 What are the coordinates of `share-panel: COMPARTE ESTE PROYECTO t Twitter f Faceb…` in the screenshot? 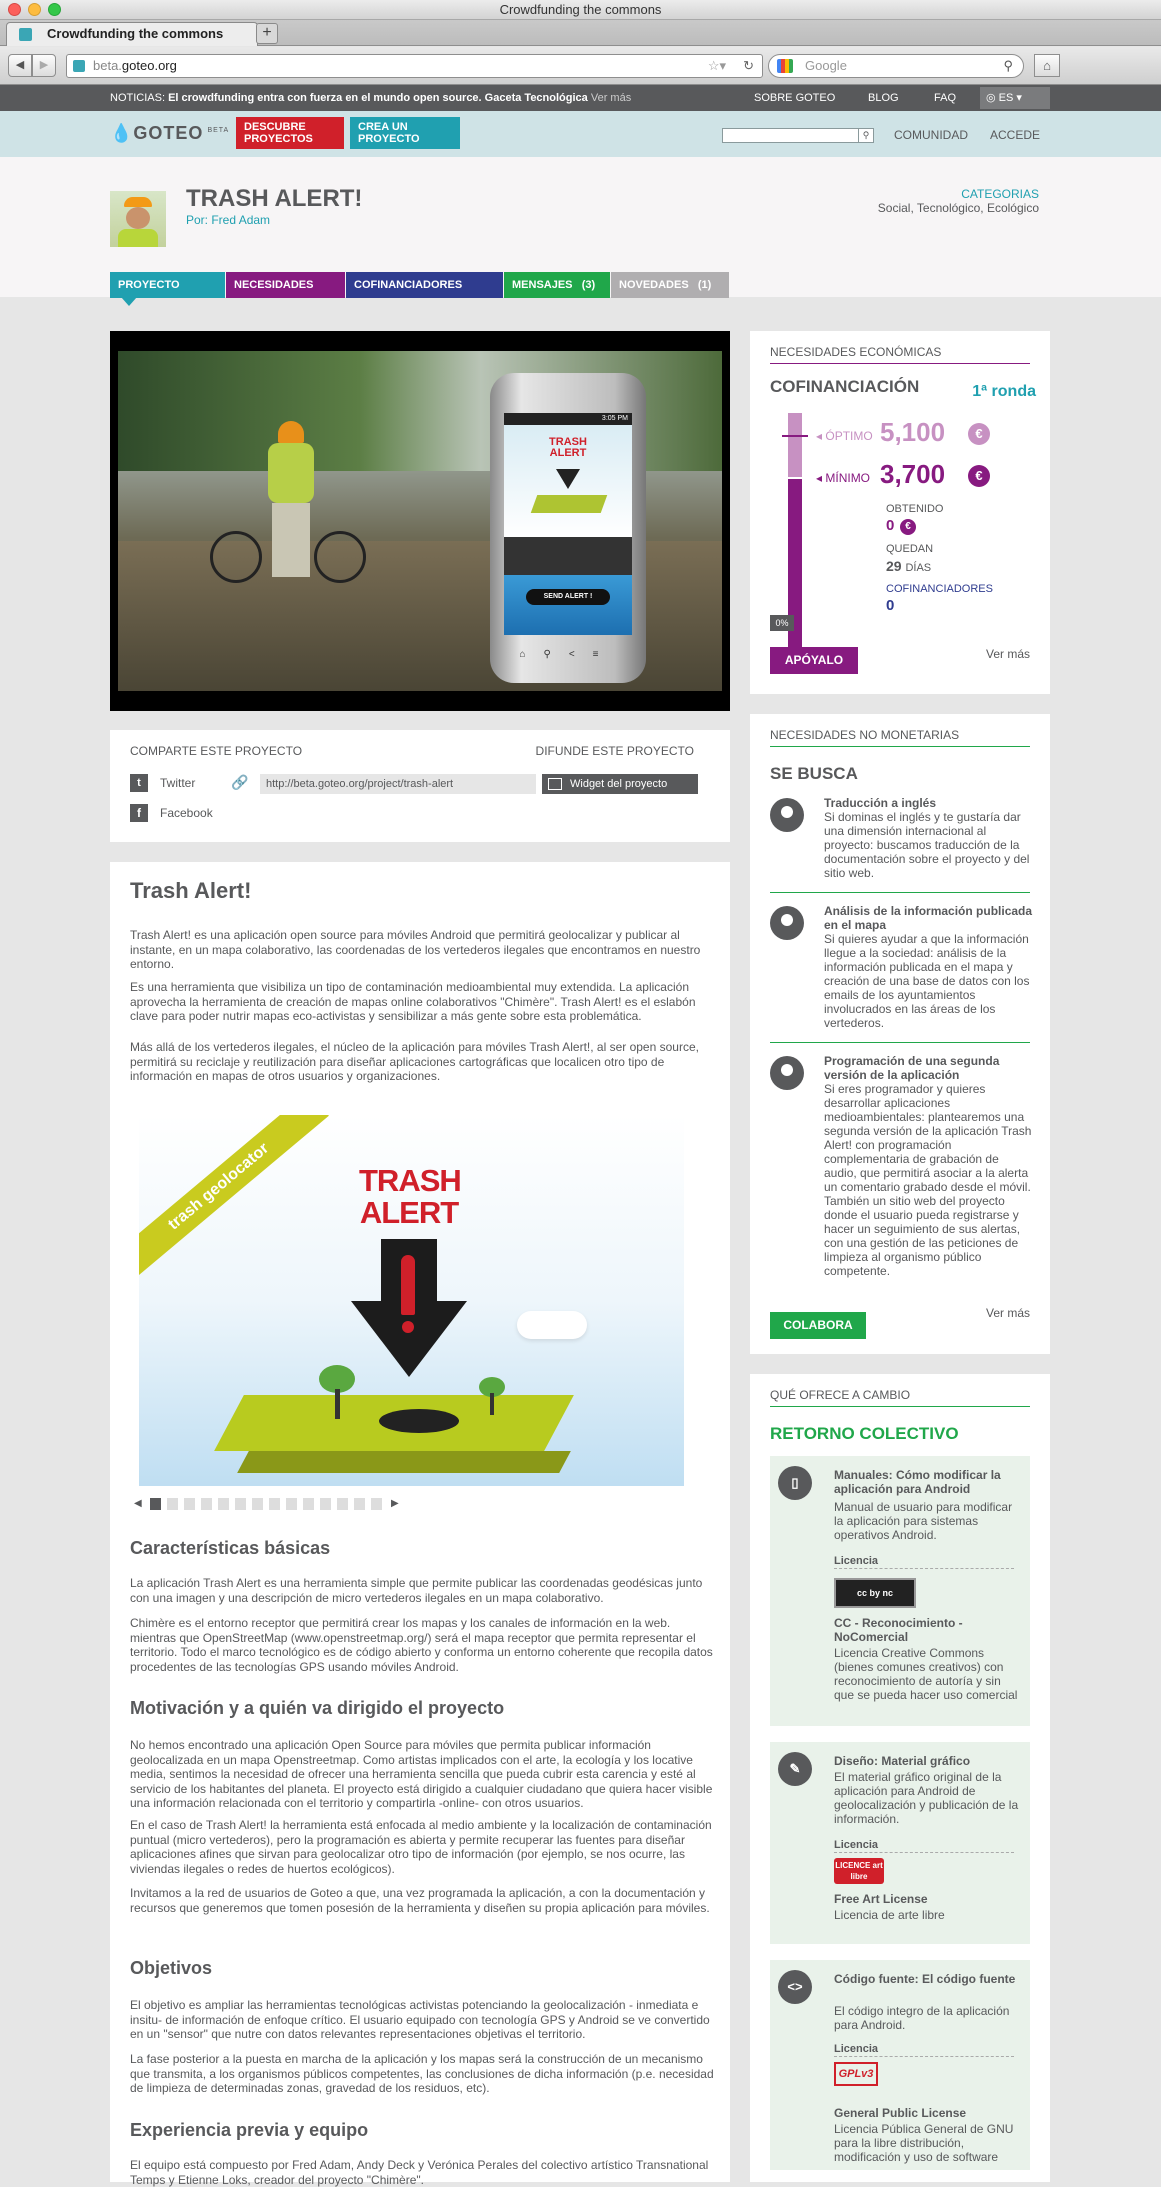 It's located at (420, 786).